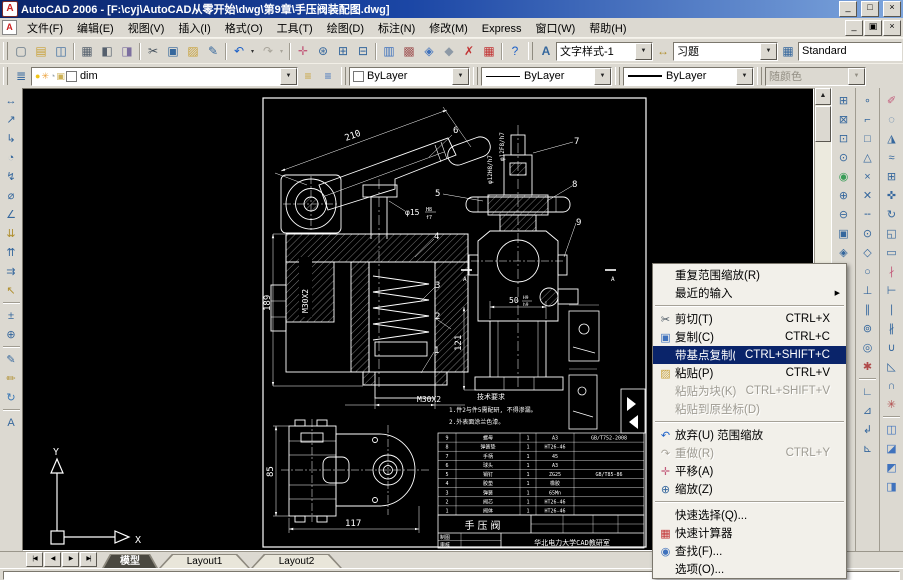  What do you see at coordinates (213, 51) in the screenshot?
I see `match-properties-button: ✎` at bounding box center [213, 51].